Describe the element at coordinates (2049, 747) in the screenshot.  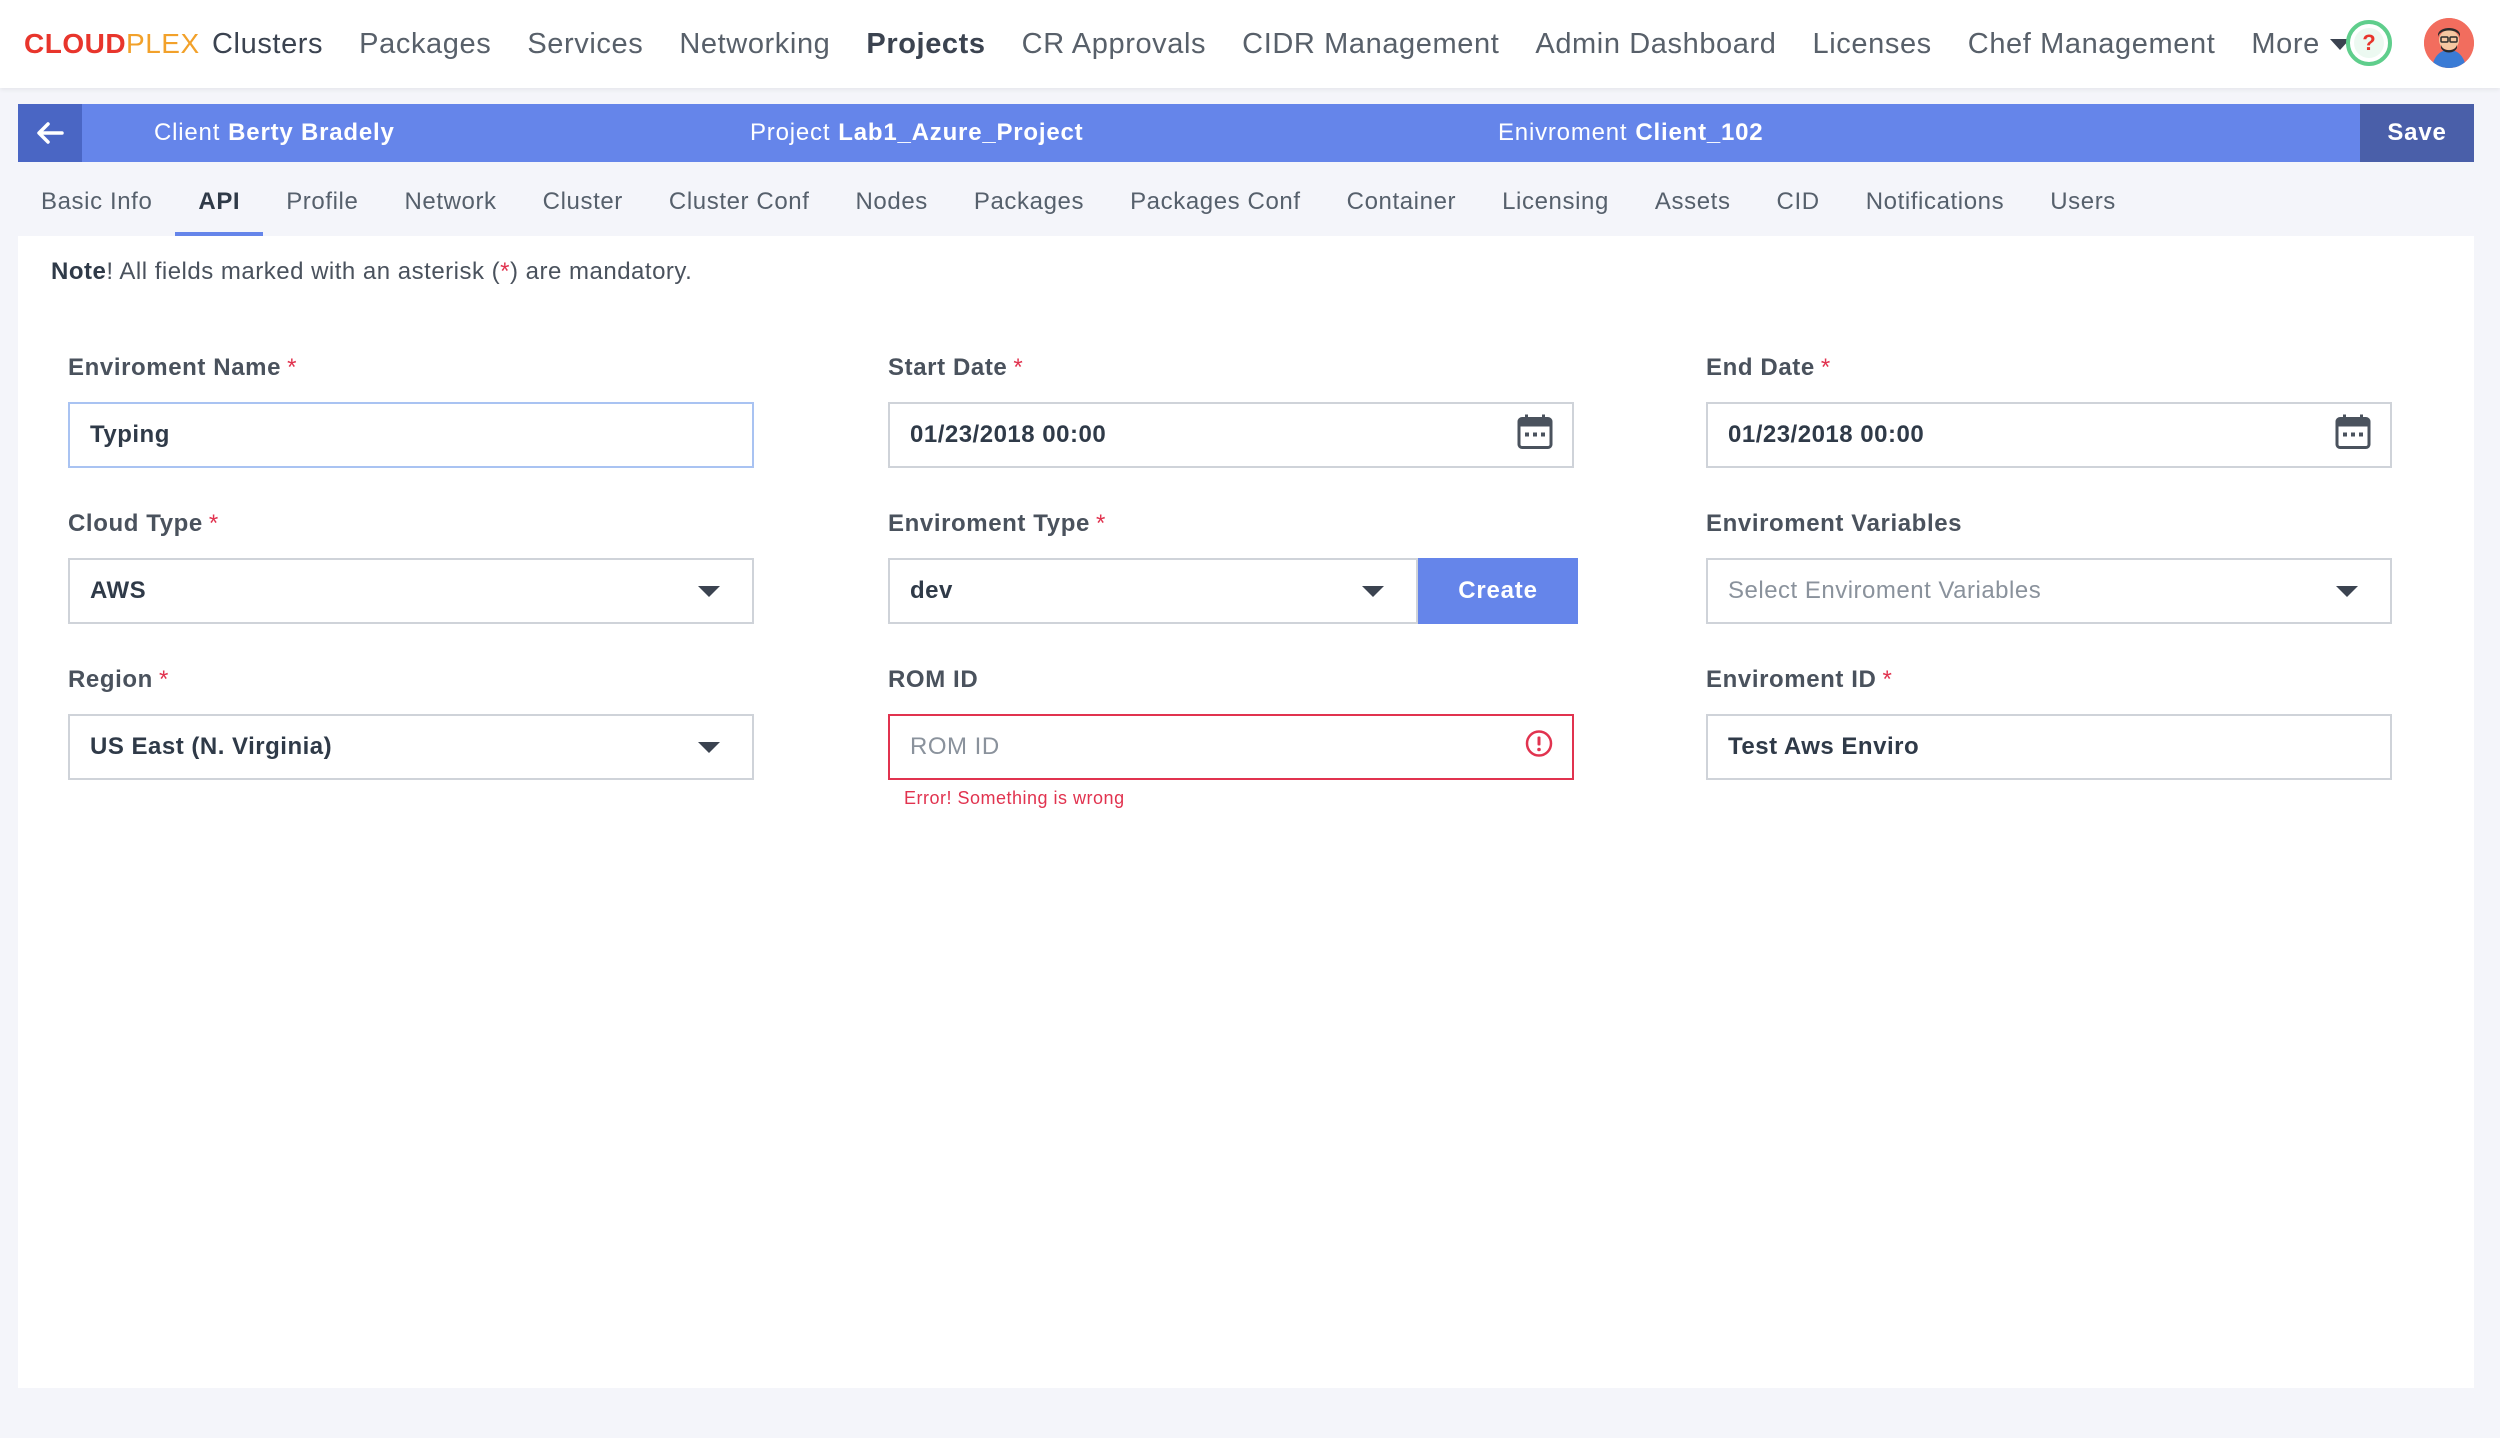
I see `env-id-input: Test Aws Enviro` at that location.